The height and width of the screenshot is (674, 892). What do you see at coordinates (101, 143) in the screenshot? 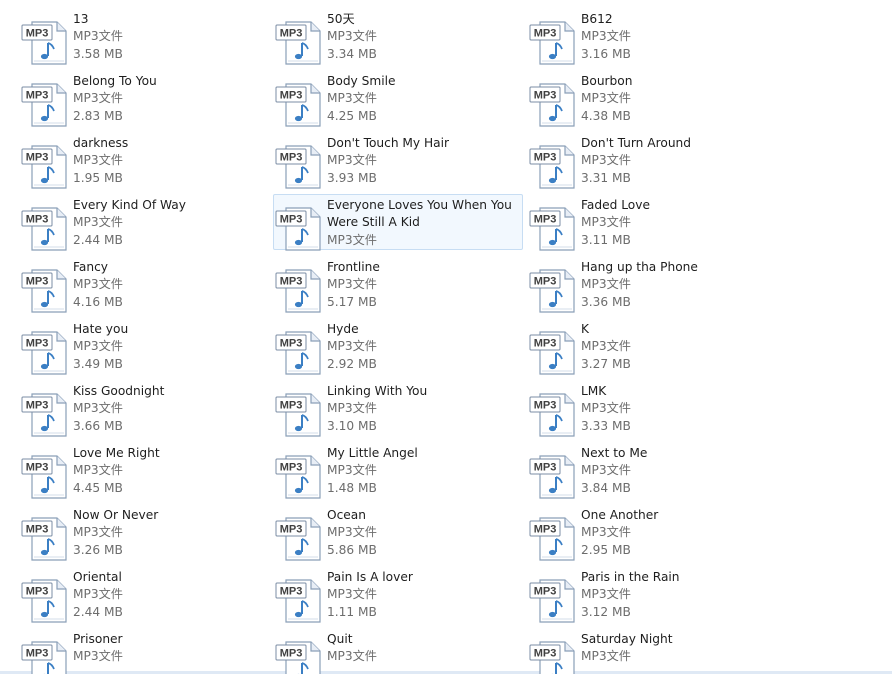
I see `file-name: darkness` at bounding box center [101, 143].